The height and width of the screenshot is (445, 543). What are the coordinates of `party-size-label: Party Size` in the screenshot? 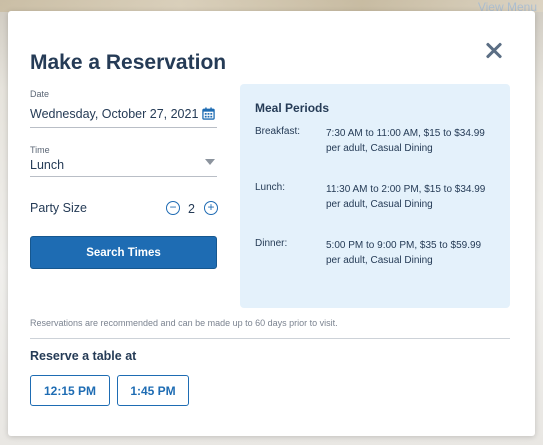 It's located at (58, 208).